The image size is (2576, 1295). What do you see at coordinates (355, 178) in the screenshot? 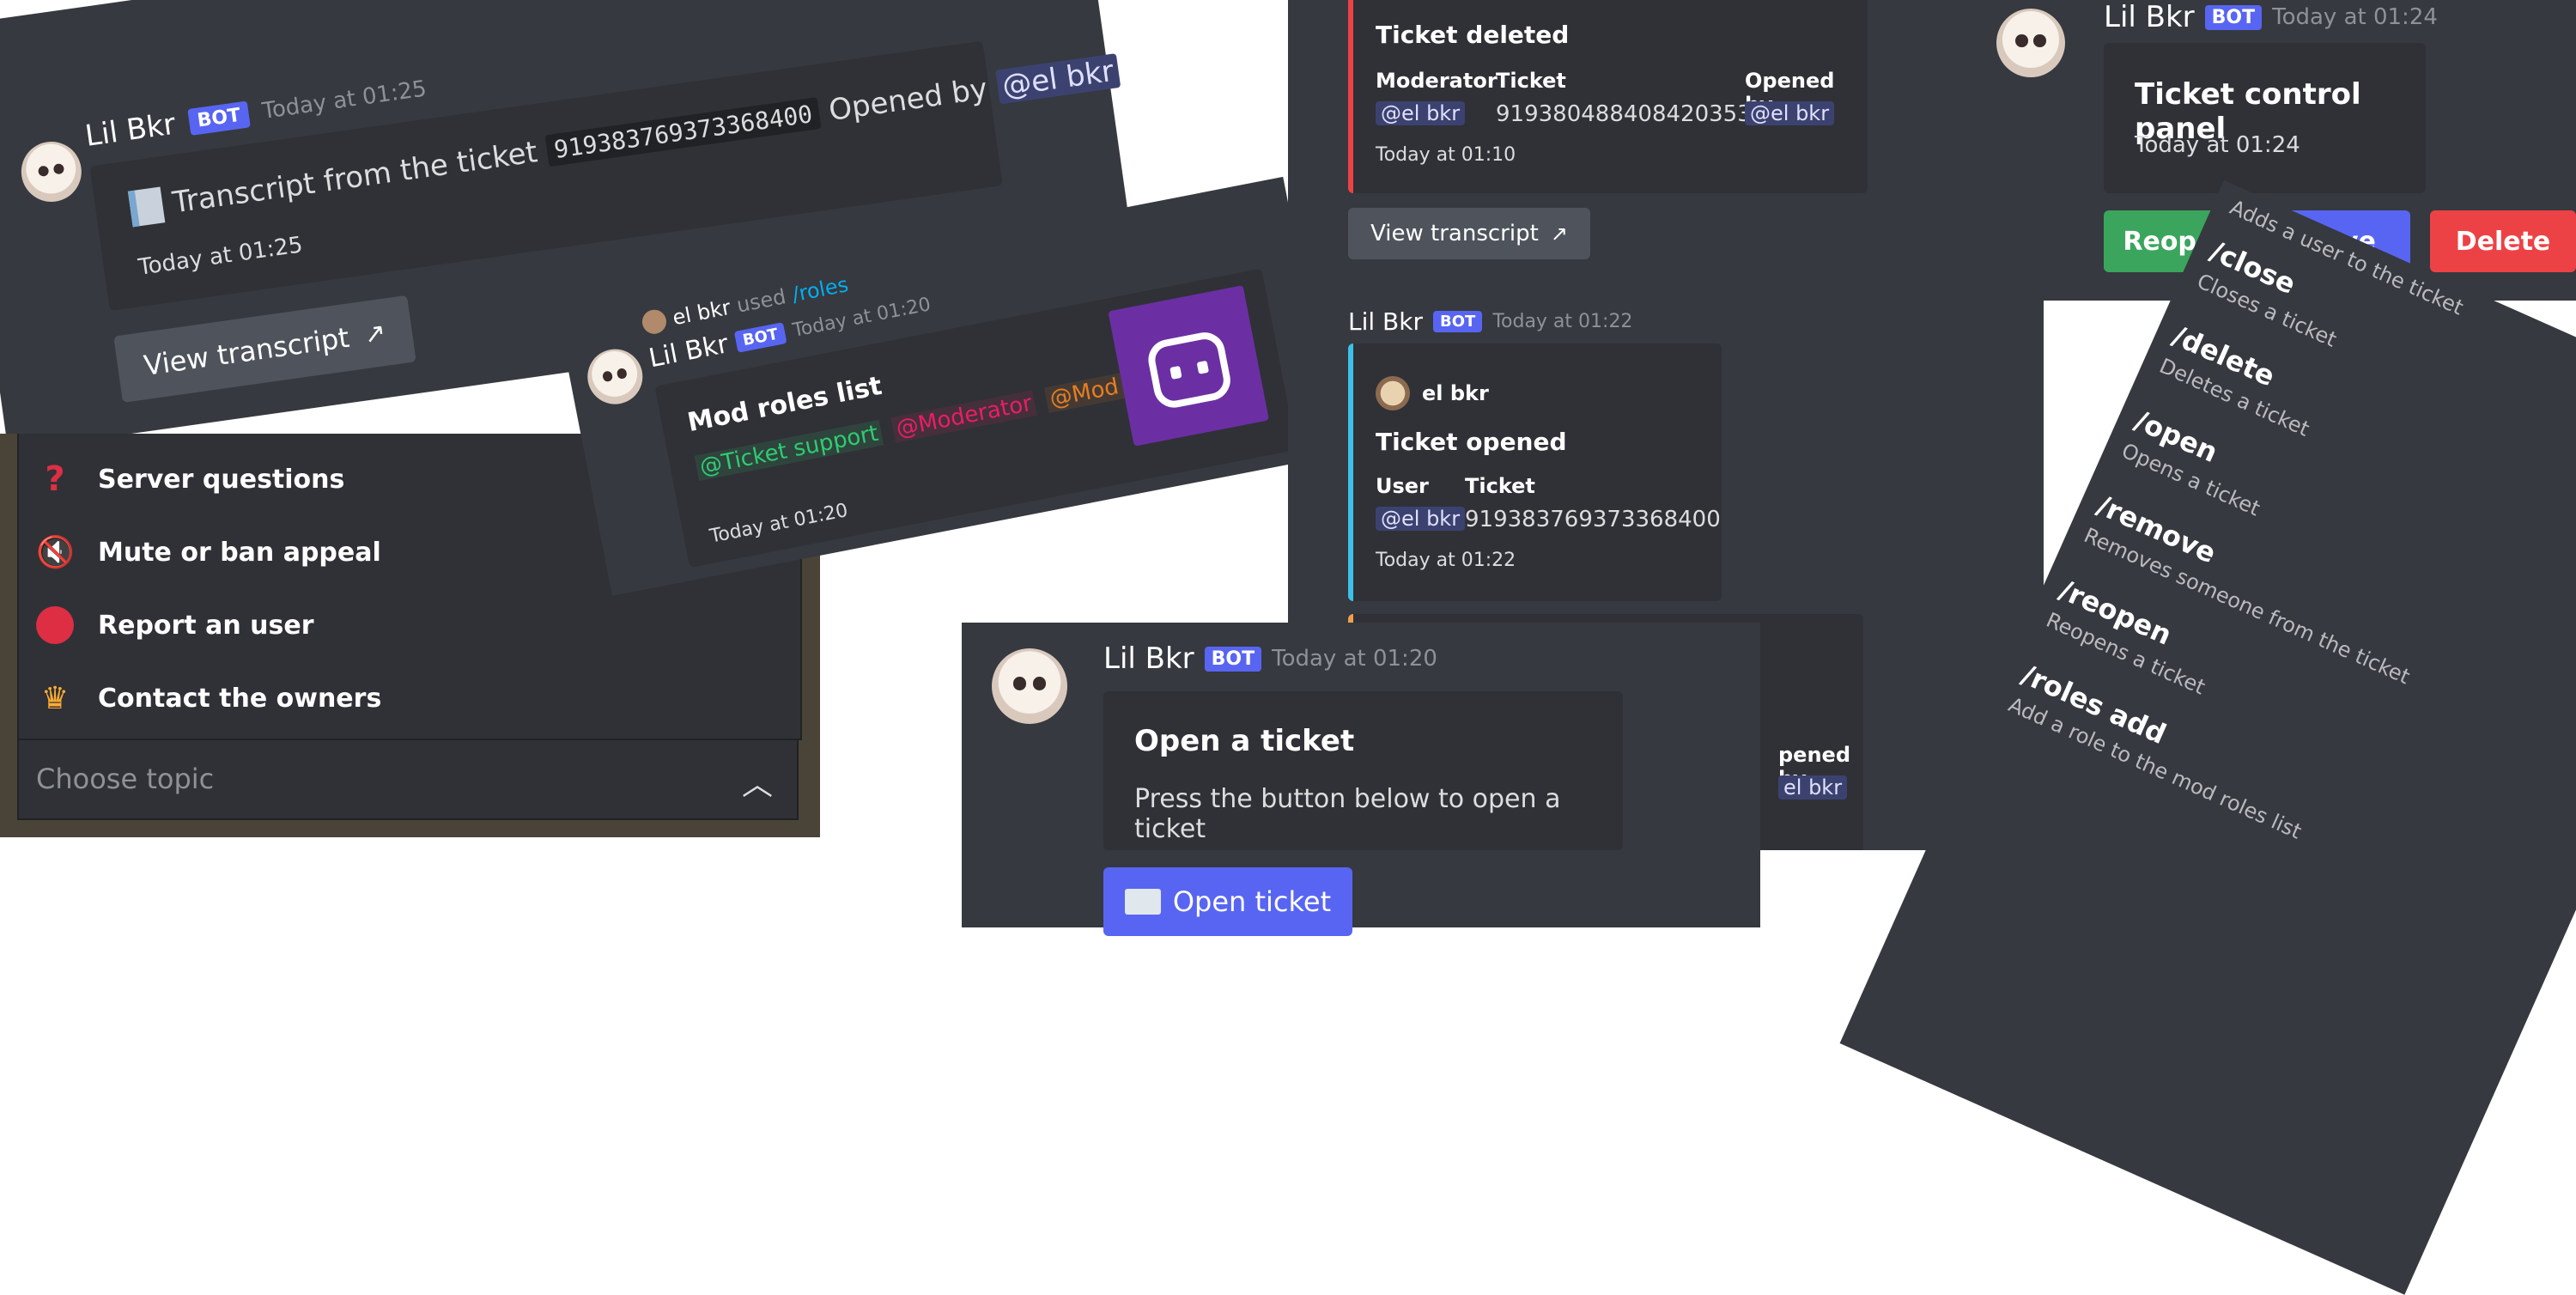
I see `transcript-text: Transcript from the ticket` at bounding box center [355, 178].